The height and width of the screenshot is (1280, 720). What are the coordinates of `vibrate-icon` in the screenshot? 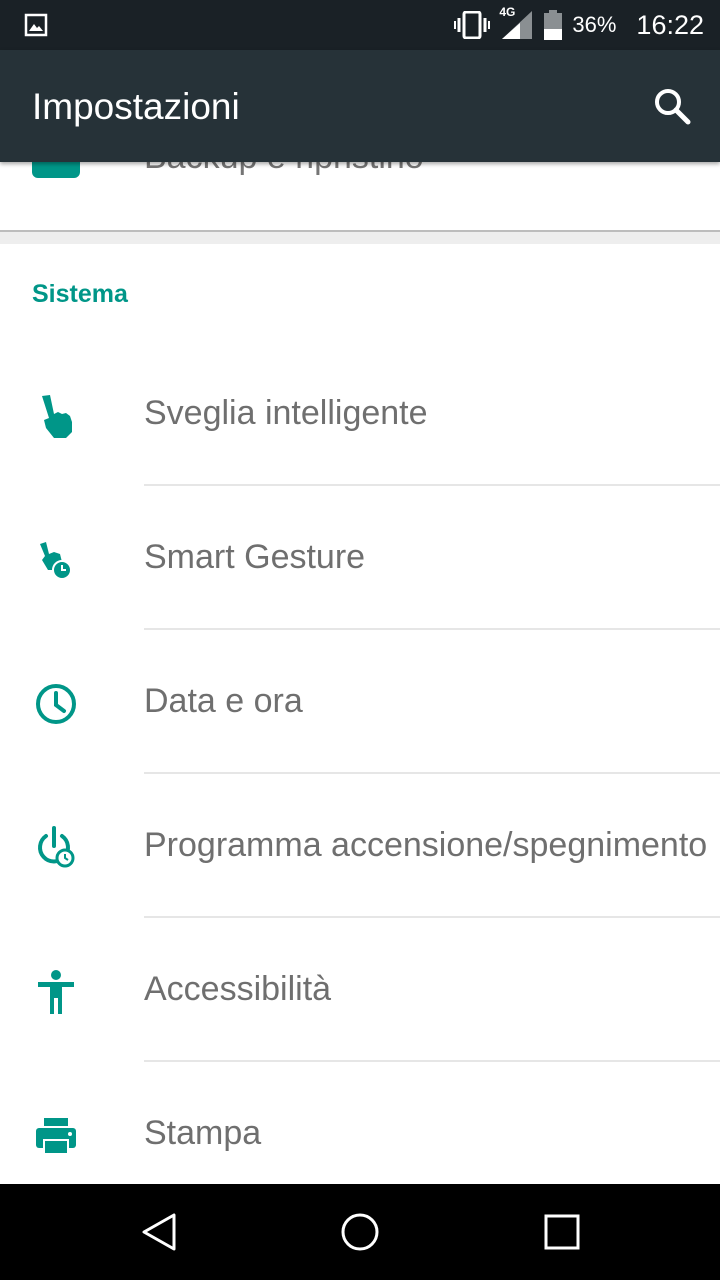 It's located at (472, 25).